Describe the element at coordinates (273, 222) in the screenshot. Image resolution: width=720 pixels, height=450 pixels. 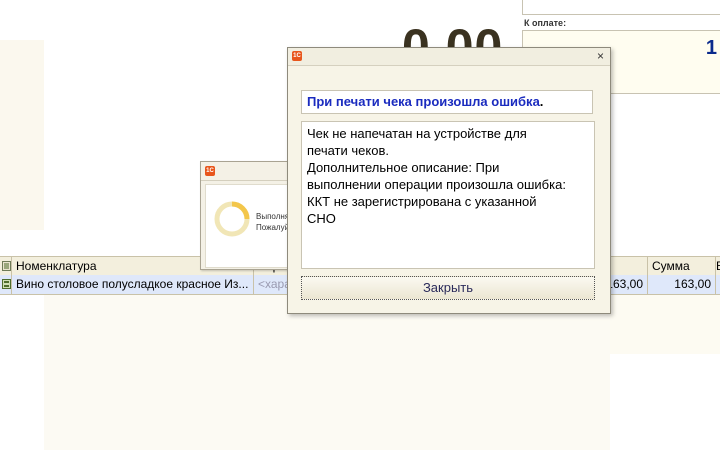
I see `wait-text: Выполня Пожалуй` at that location.